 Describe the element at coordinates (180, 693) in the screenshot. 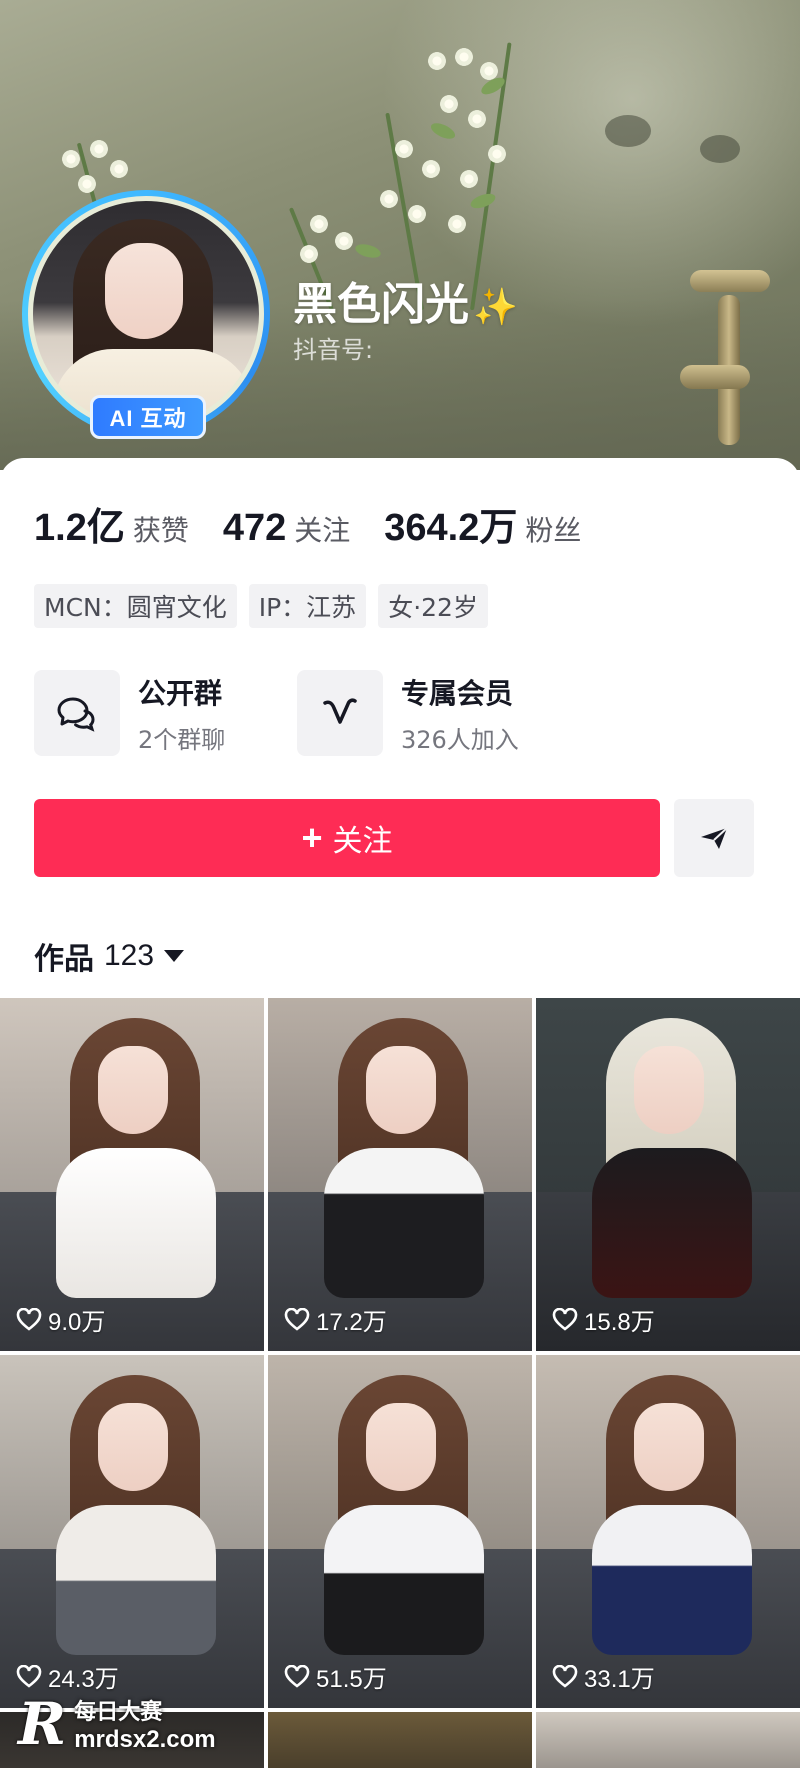

I see `public-group-title: 公开群` at that location.